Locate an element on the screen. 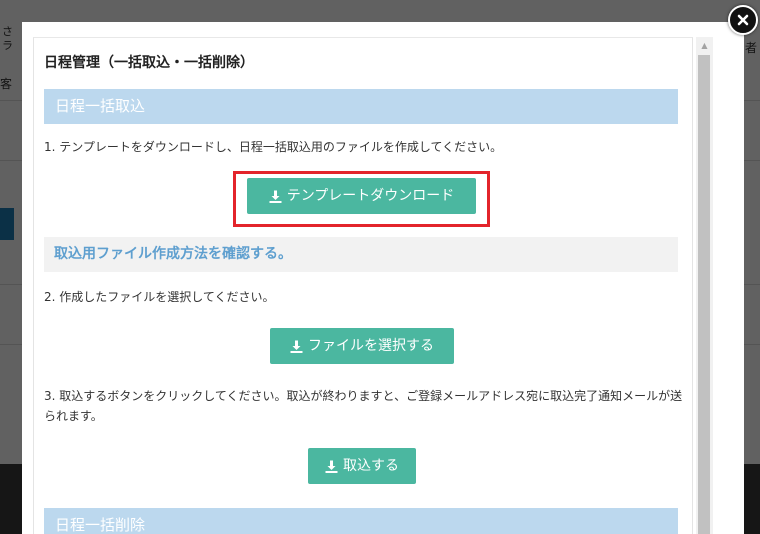 The height and width of the screenshot is (534, 760). highlight-box is located at coordinates (361, 199).